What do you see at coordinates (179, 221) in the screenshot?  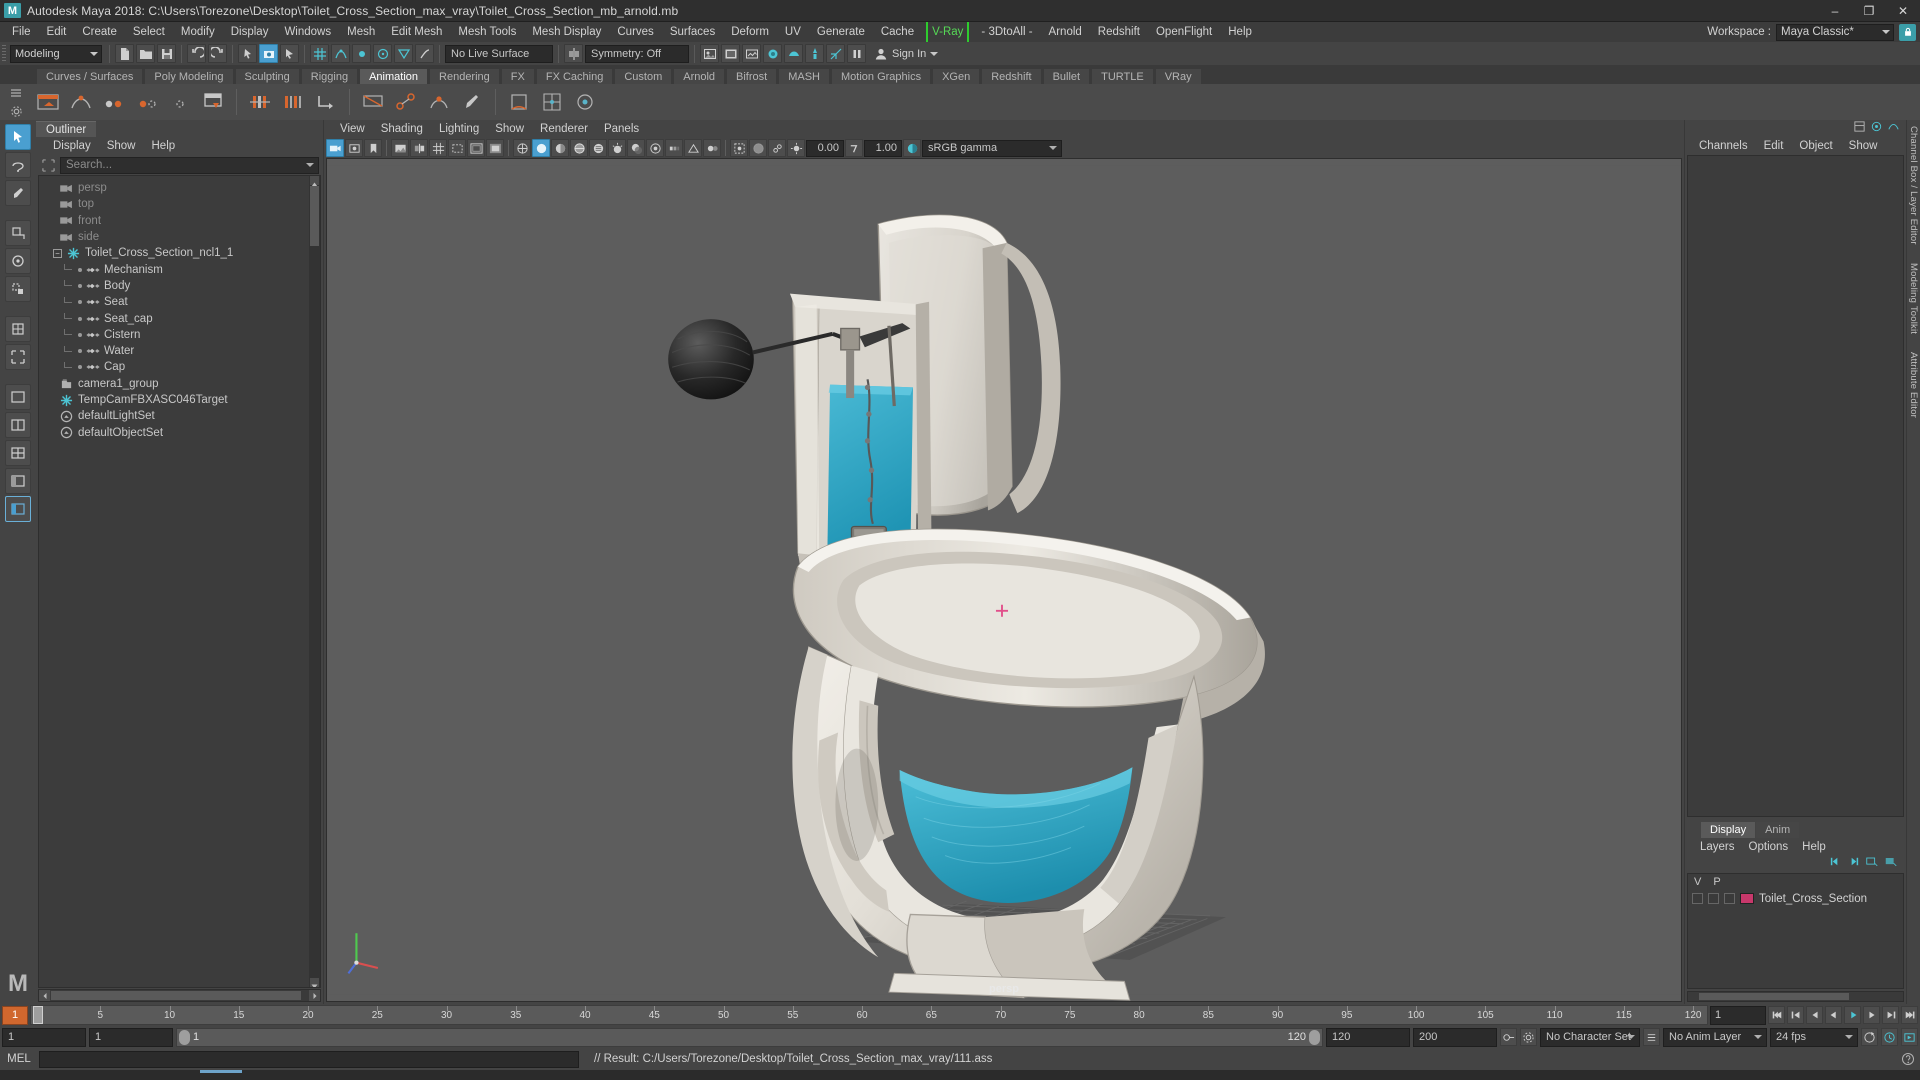 I see `outliner-item: front` at bounding box center [179, 221].